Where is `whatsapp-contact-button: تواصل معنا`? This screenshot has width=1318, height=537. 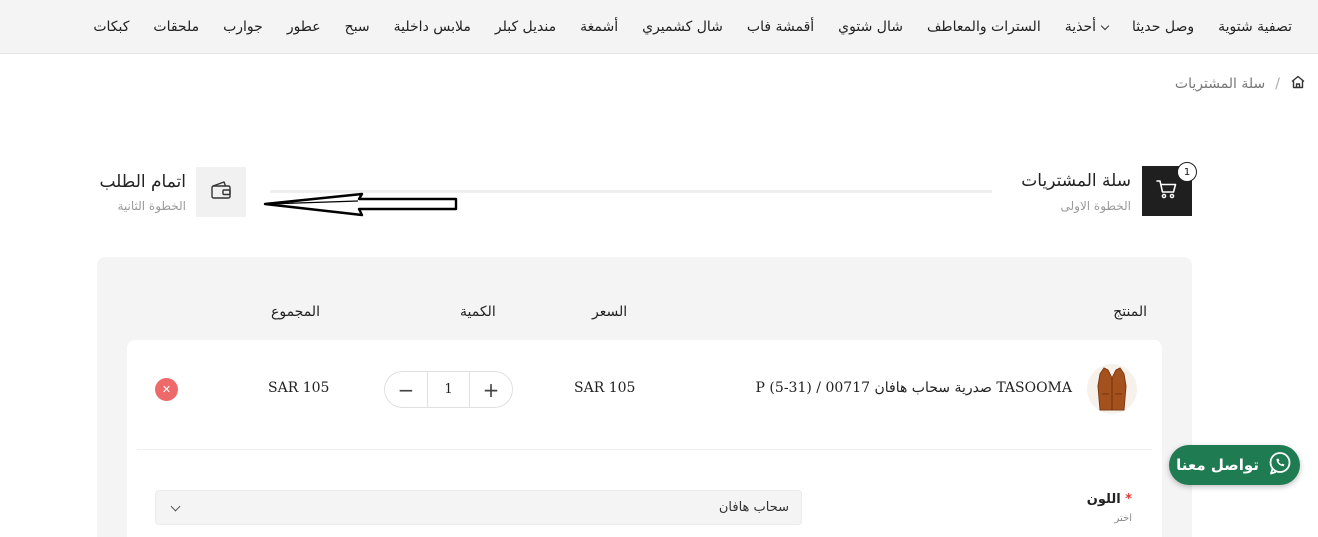
whatsapp-contact-button: تواصل معنا is located at coordinates (1234, 465).